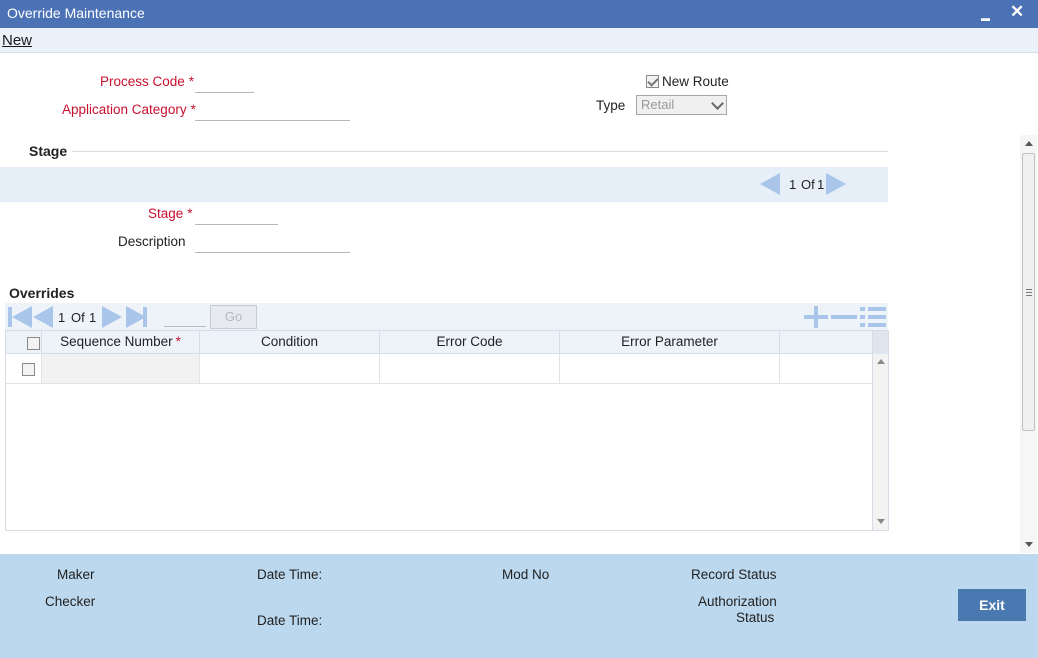 Image resolution: width=1038 pixels, height=658 pixels. I want to click on overrides-pager-of: Of, so click(78, 317).